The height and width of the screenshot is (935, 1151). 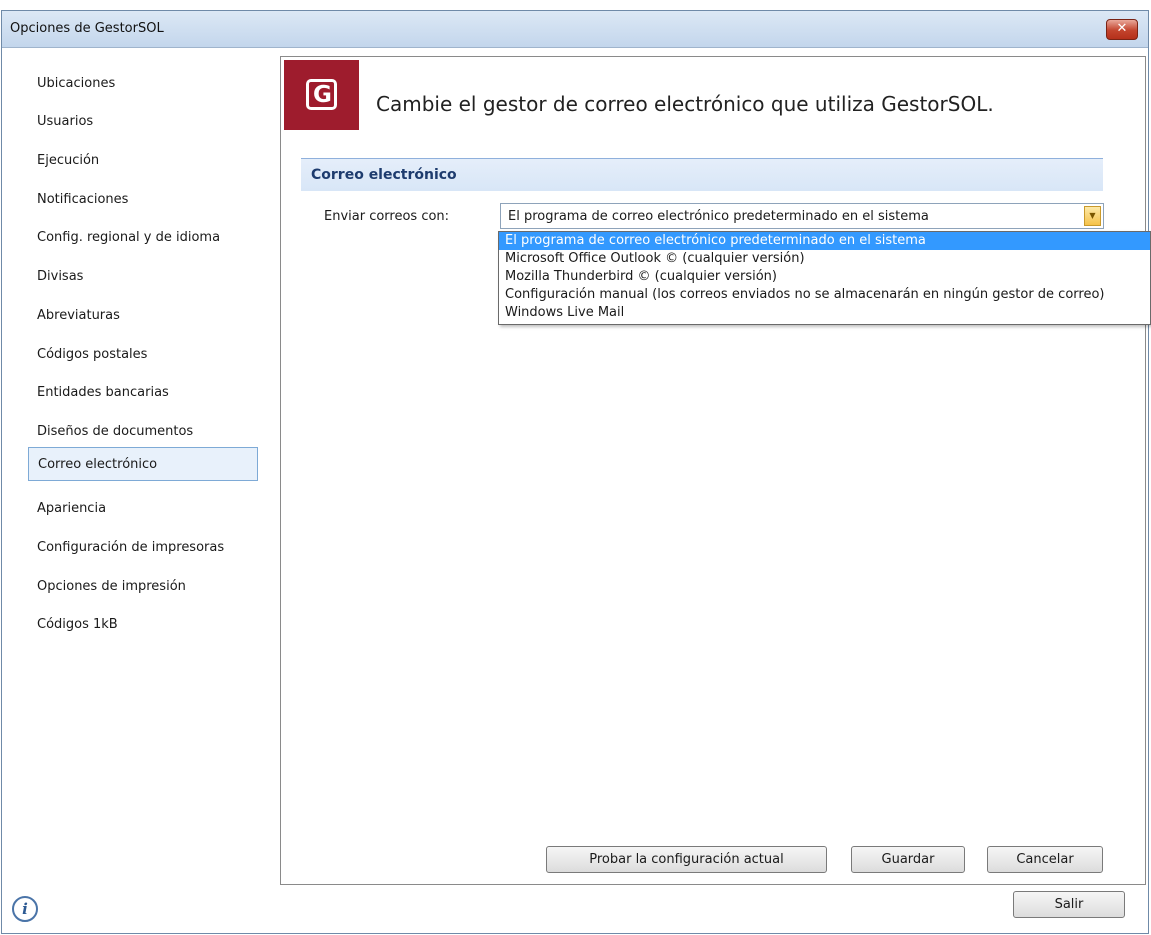 What do you see at coordinates (387, 216) in the screenshot?
I see `send-with-label: Enviar correos con:` at bounding box center [387, 216].